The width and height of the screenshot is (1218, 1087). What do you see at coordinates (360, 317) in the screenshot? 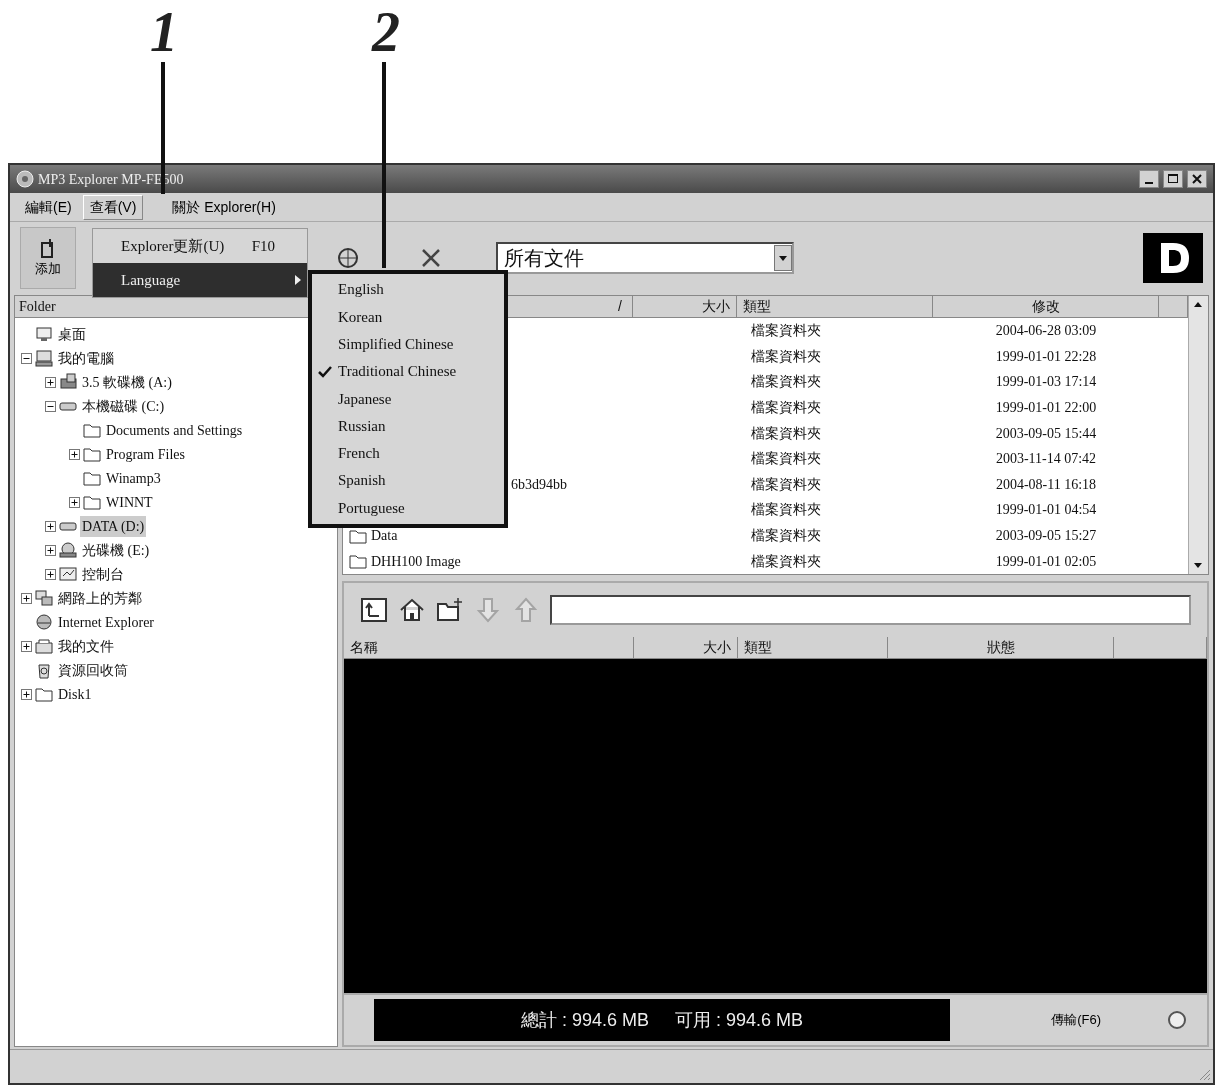
I see `menu-item: Korean` at bounding box center [360, 317].